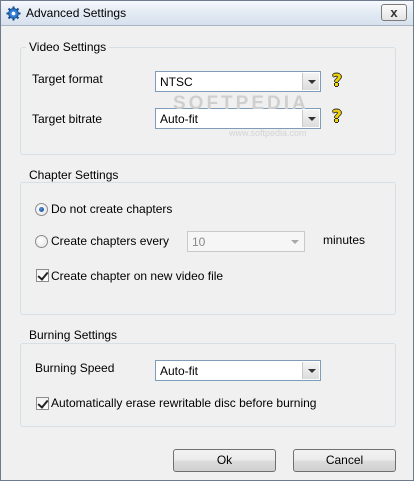 This screenshot has height=481, width=414. What do you see at coordinates (207, 13) in the screenshot?
I see `title-bar: Advanced Settings x` at bounding box center [207, 13].